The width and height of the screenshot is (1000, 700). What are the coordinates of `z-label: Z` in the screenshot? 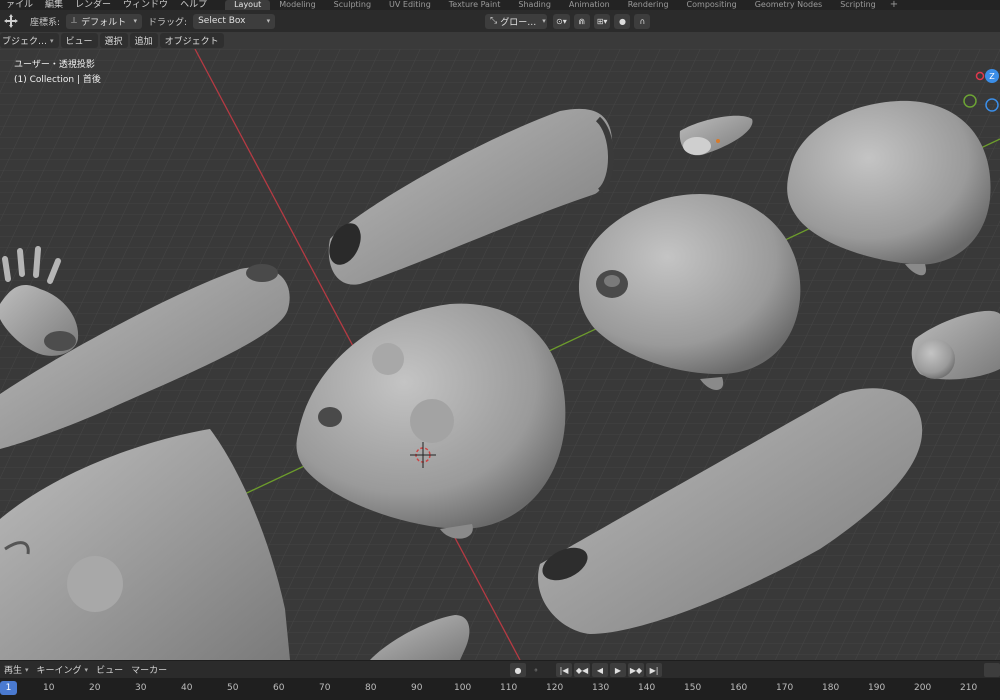 It's located at (992, 76).